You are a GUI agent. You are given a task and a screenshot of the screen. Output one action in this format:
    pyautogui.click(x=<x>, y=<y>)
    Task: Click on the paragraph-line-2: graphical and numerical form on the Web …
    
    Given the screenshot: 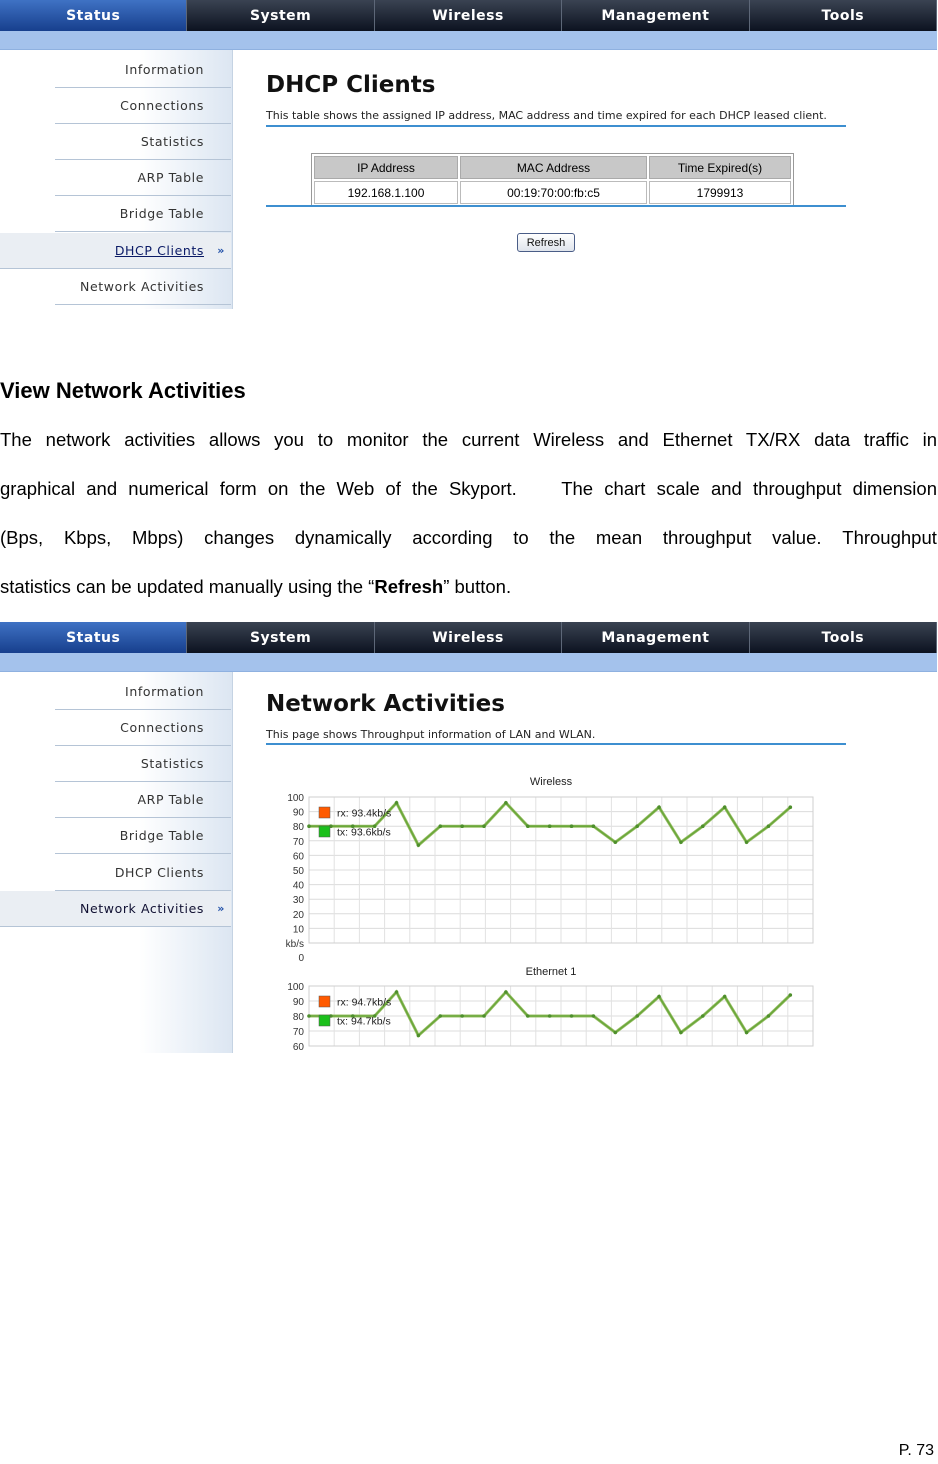 What is the action you would take?
    pyautogui.click(x=468, y=488)
    